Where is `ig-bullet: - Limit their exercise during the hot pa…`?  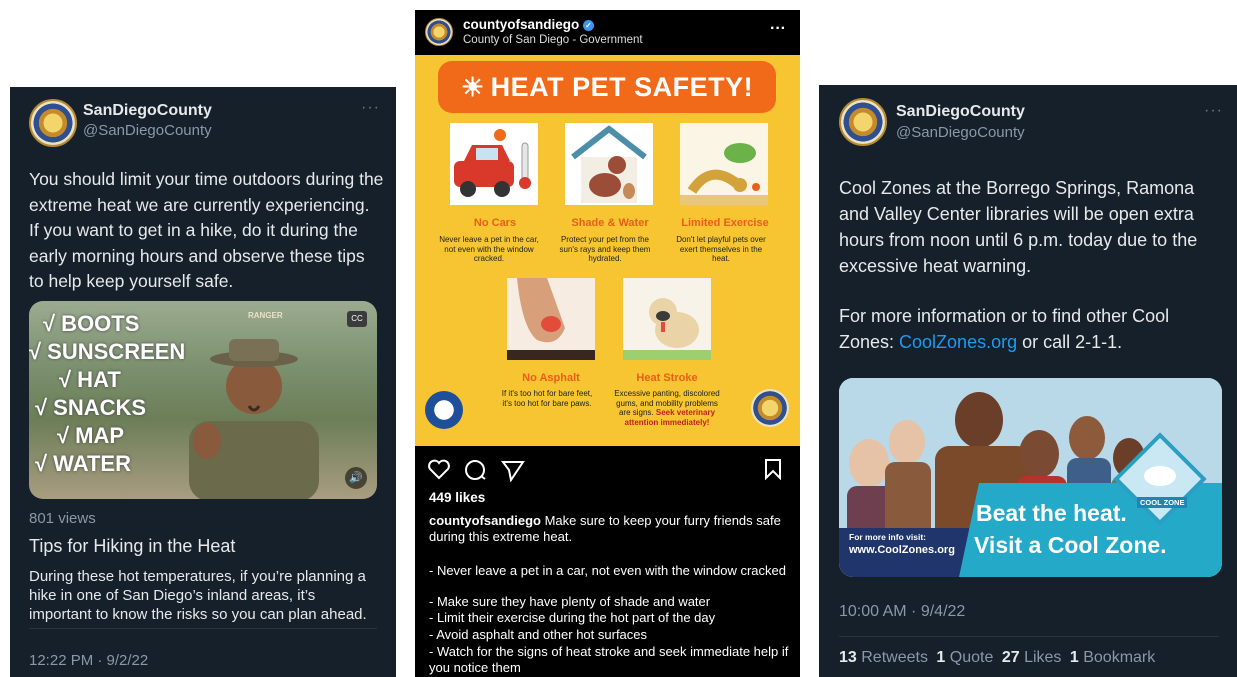 ig-bullet: - Limit their exercise during the hot pa… is located at coordinates (572, 617).